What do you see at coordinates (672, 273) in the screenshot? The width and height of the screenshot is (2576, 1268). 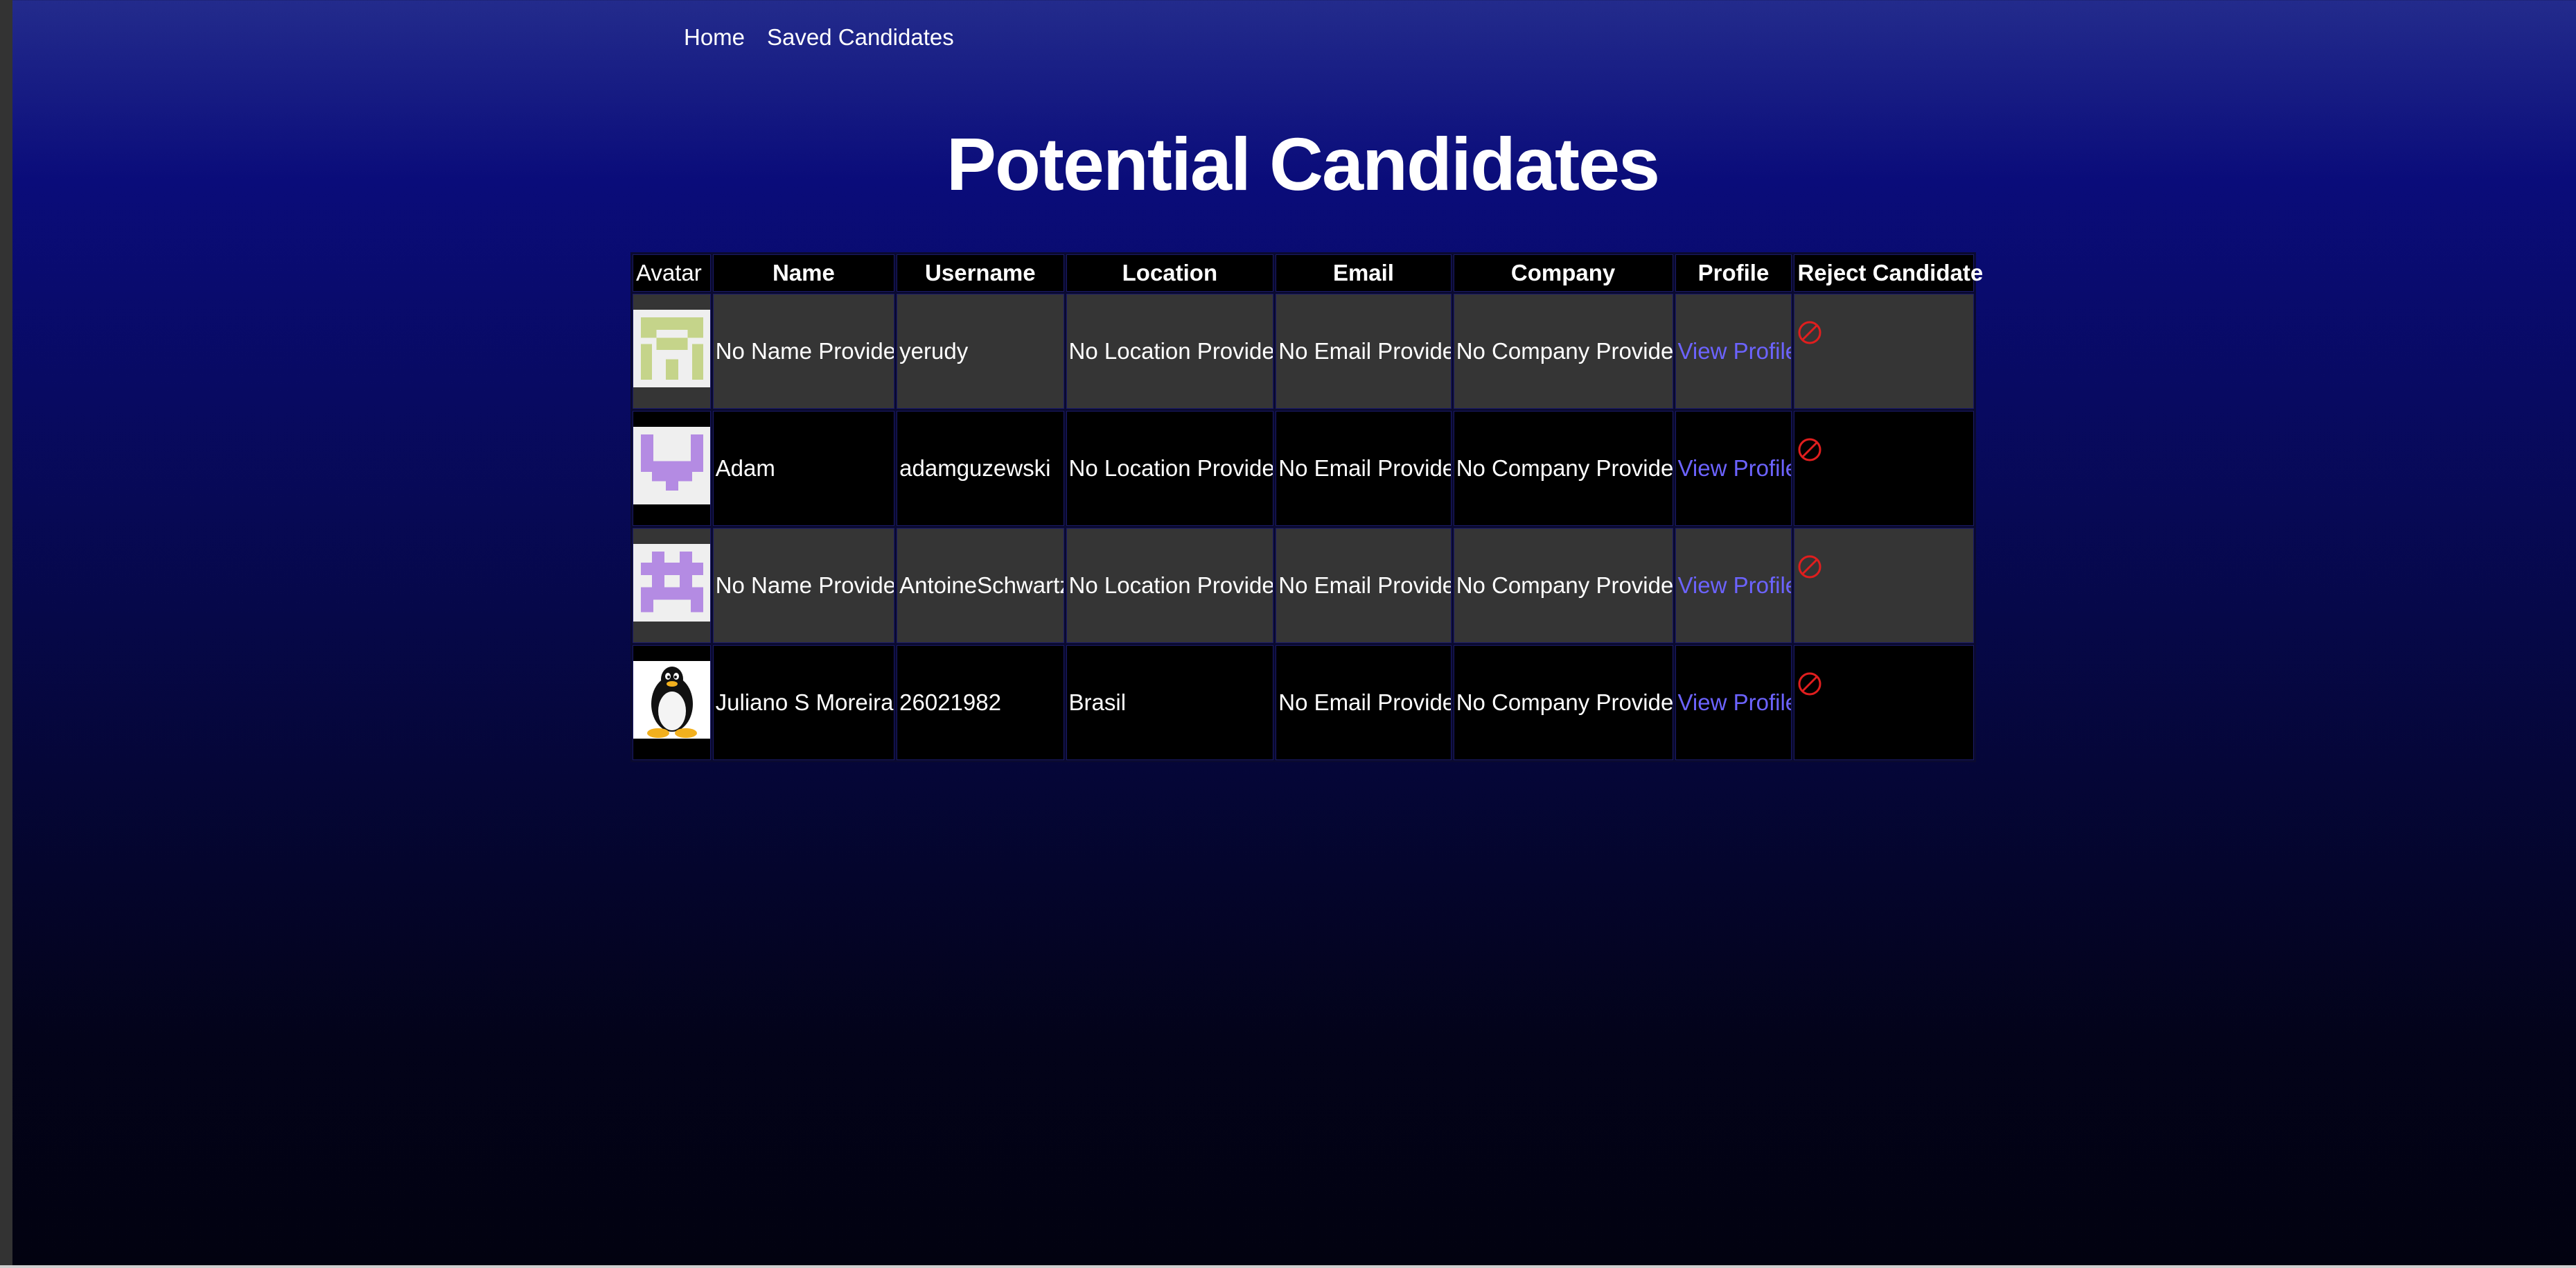 I see `header-avatar: Avatar` at bounding box center [672, 273].